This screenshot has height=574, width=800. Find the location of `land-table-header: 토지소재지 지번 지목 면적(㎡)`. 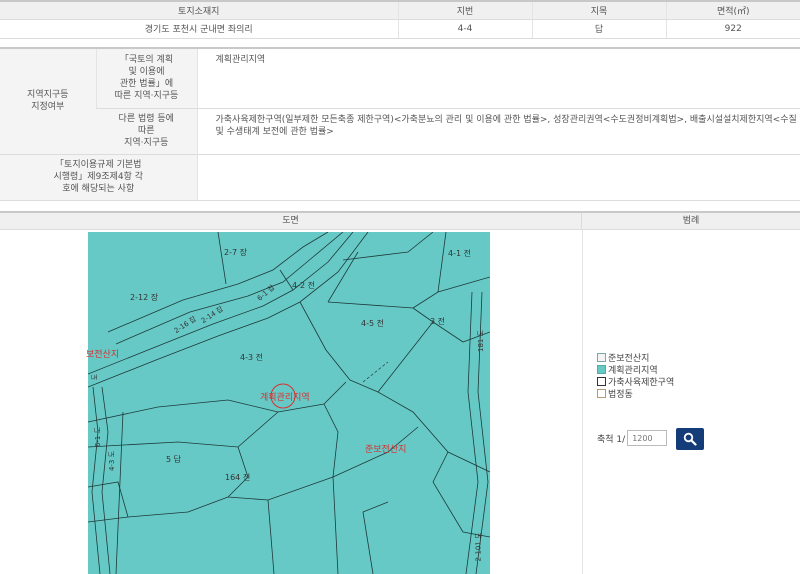

land-table-header: 토지소재지 지번 지목 면적(㎡) is located at coordinates (400, 10).